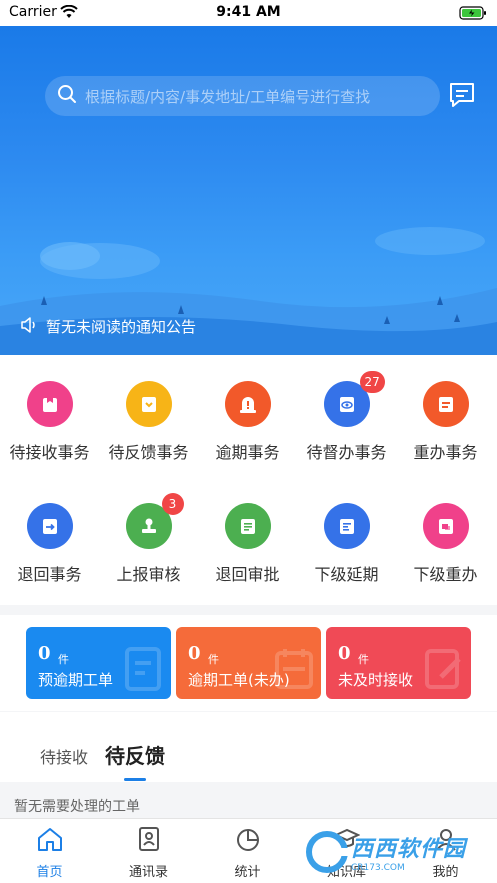  Describe the element at coordinates (49, 574) in the screenshot. I see `grid-label: 退回事务` at that location.